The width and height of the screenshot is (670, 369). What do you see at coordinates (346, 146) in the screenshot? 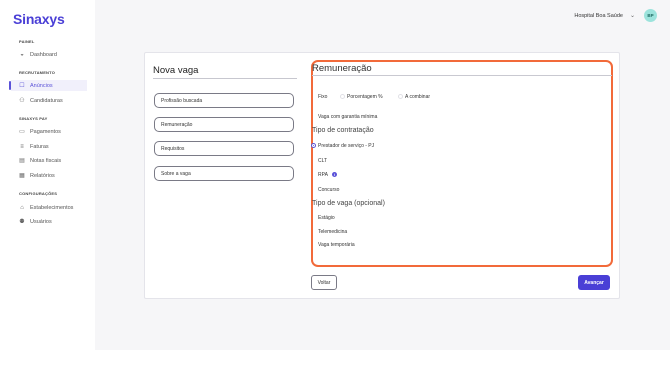
I see `contract-option-pj: Prestador de serviço - PJ` at bounding box center [346, 146].